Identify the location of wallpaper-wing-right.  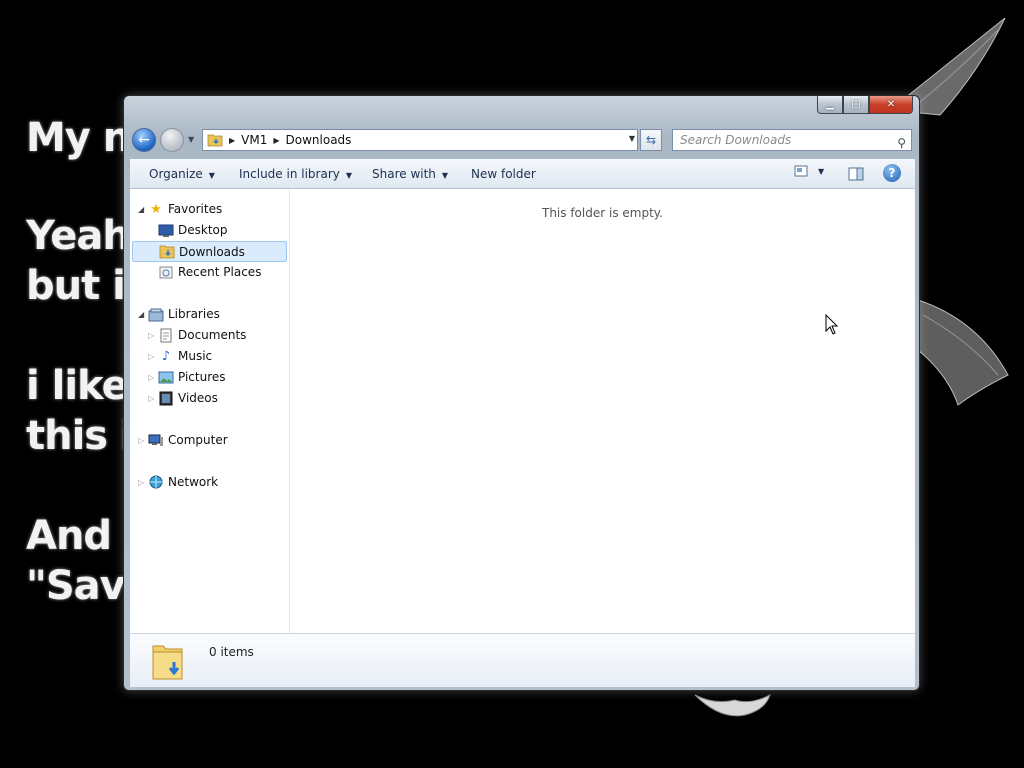
(963, 352).